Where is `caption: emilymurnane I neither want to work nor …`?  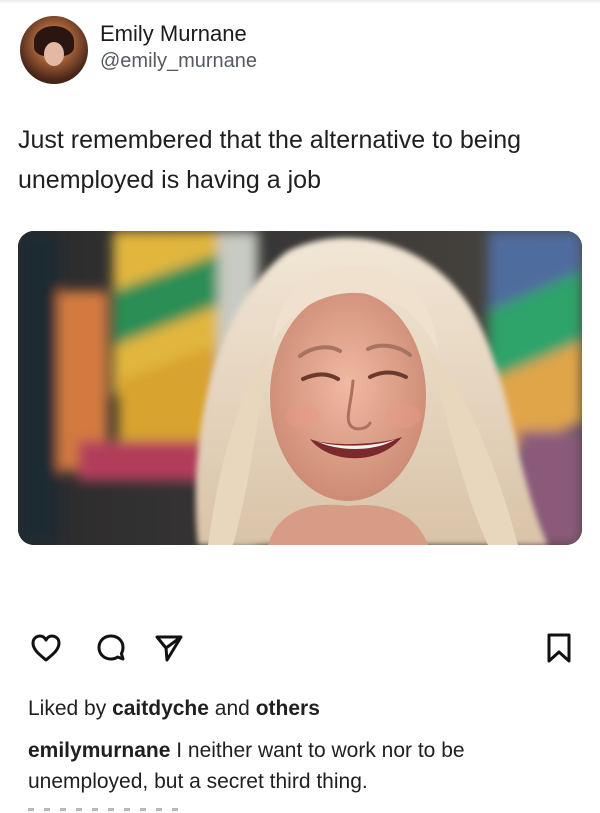 caption: emilymurnane I neither want to work nor … is located at coordinates (303, 766).